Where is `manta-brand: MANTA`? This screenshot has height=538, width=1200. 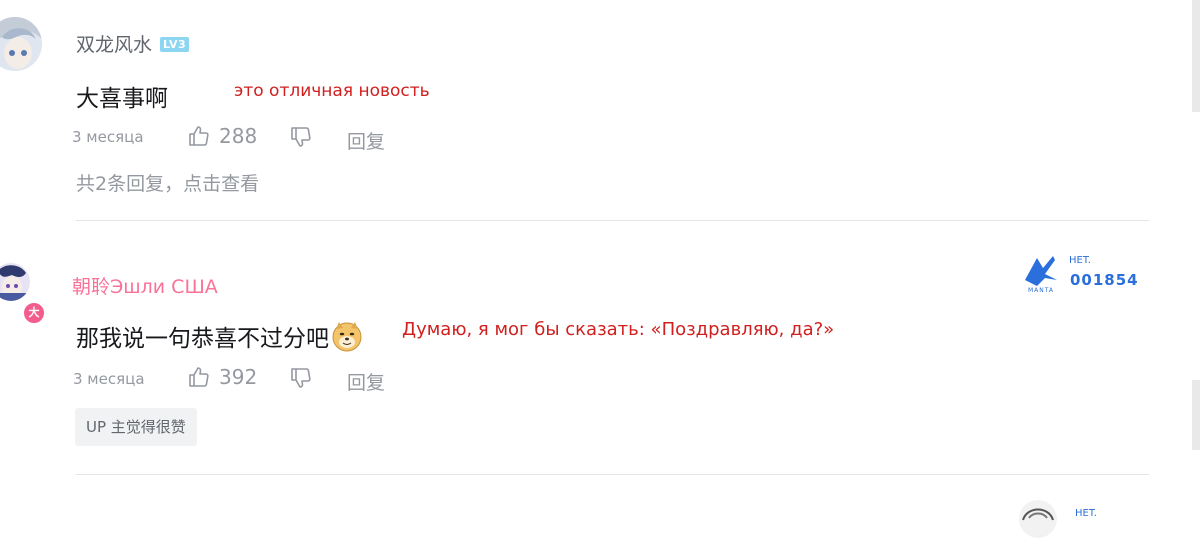
manta-brand: MANTA is located at coordinates (1041, 290).